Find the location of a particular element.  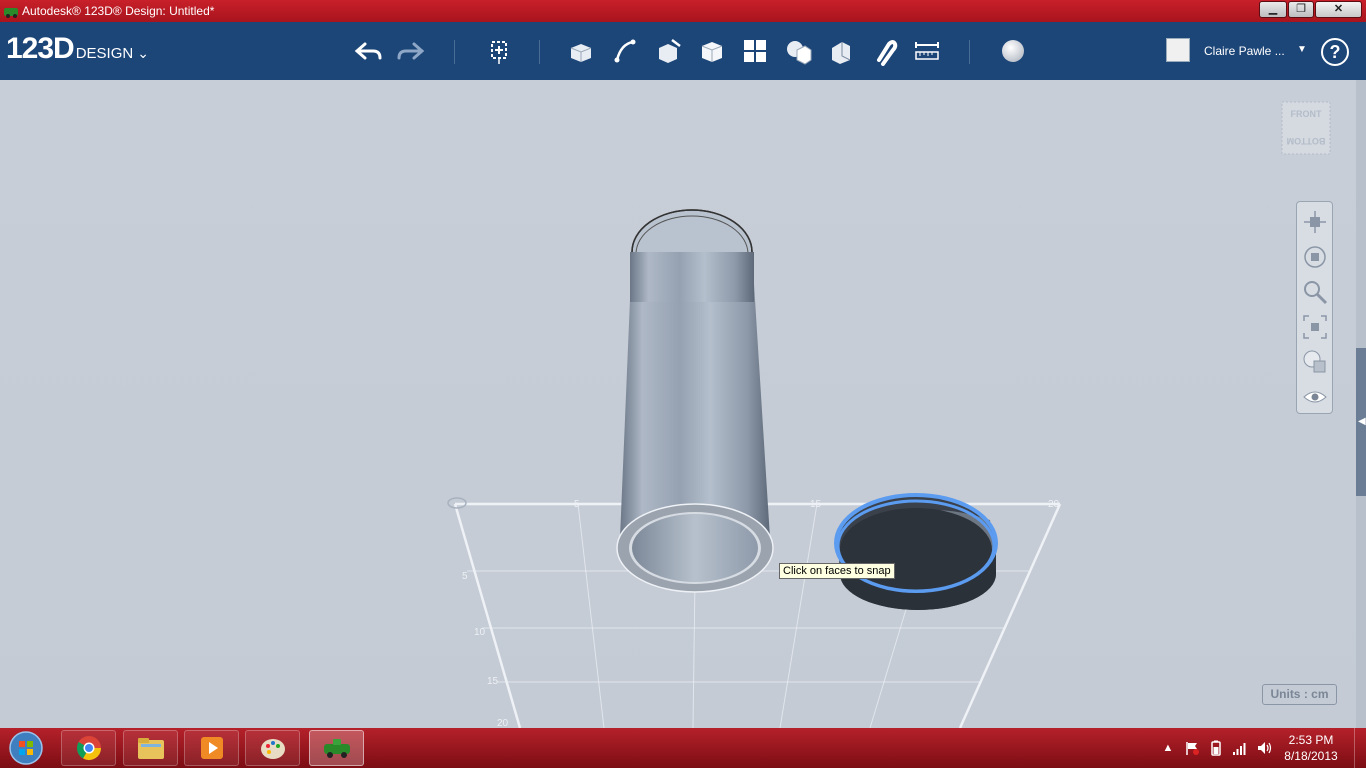

minimize-button: ▁ is located at coordinates (1273, 9).